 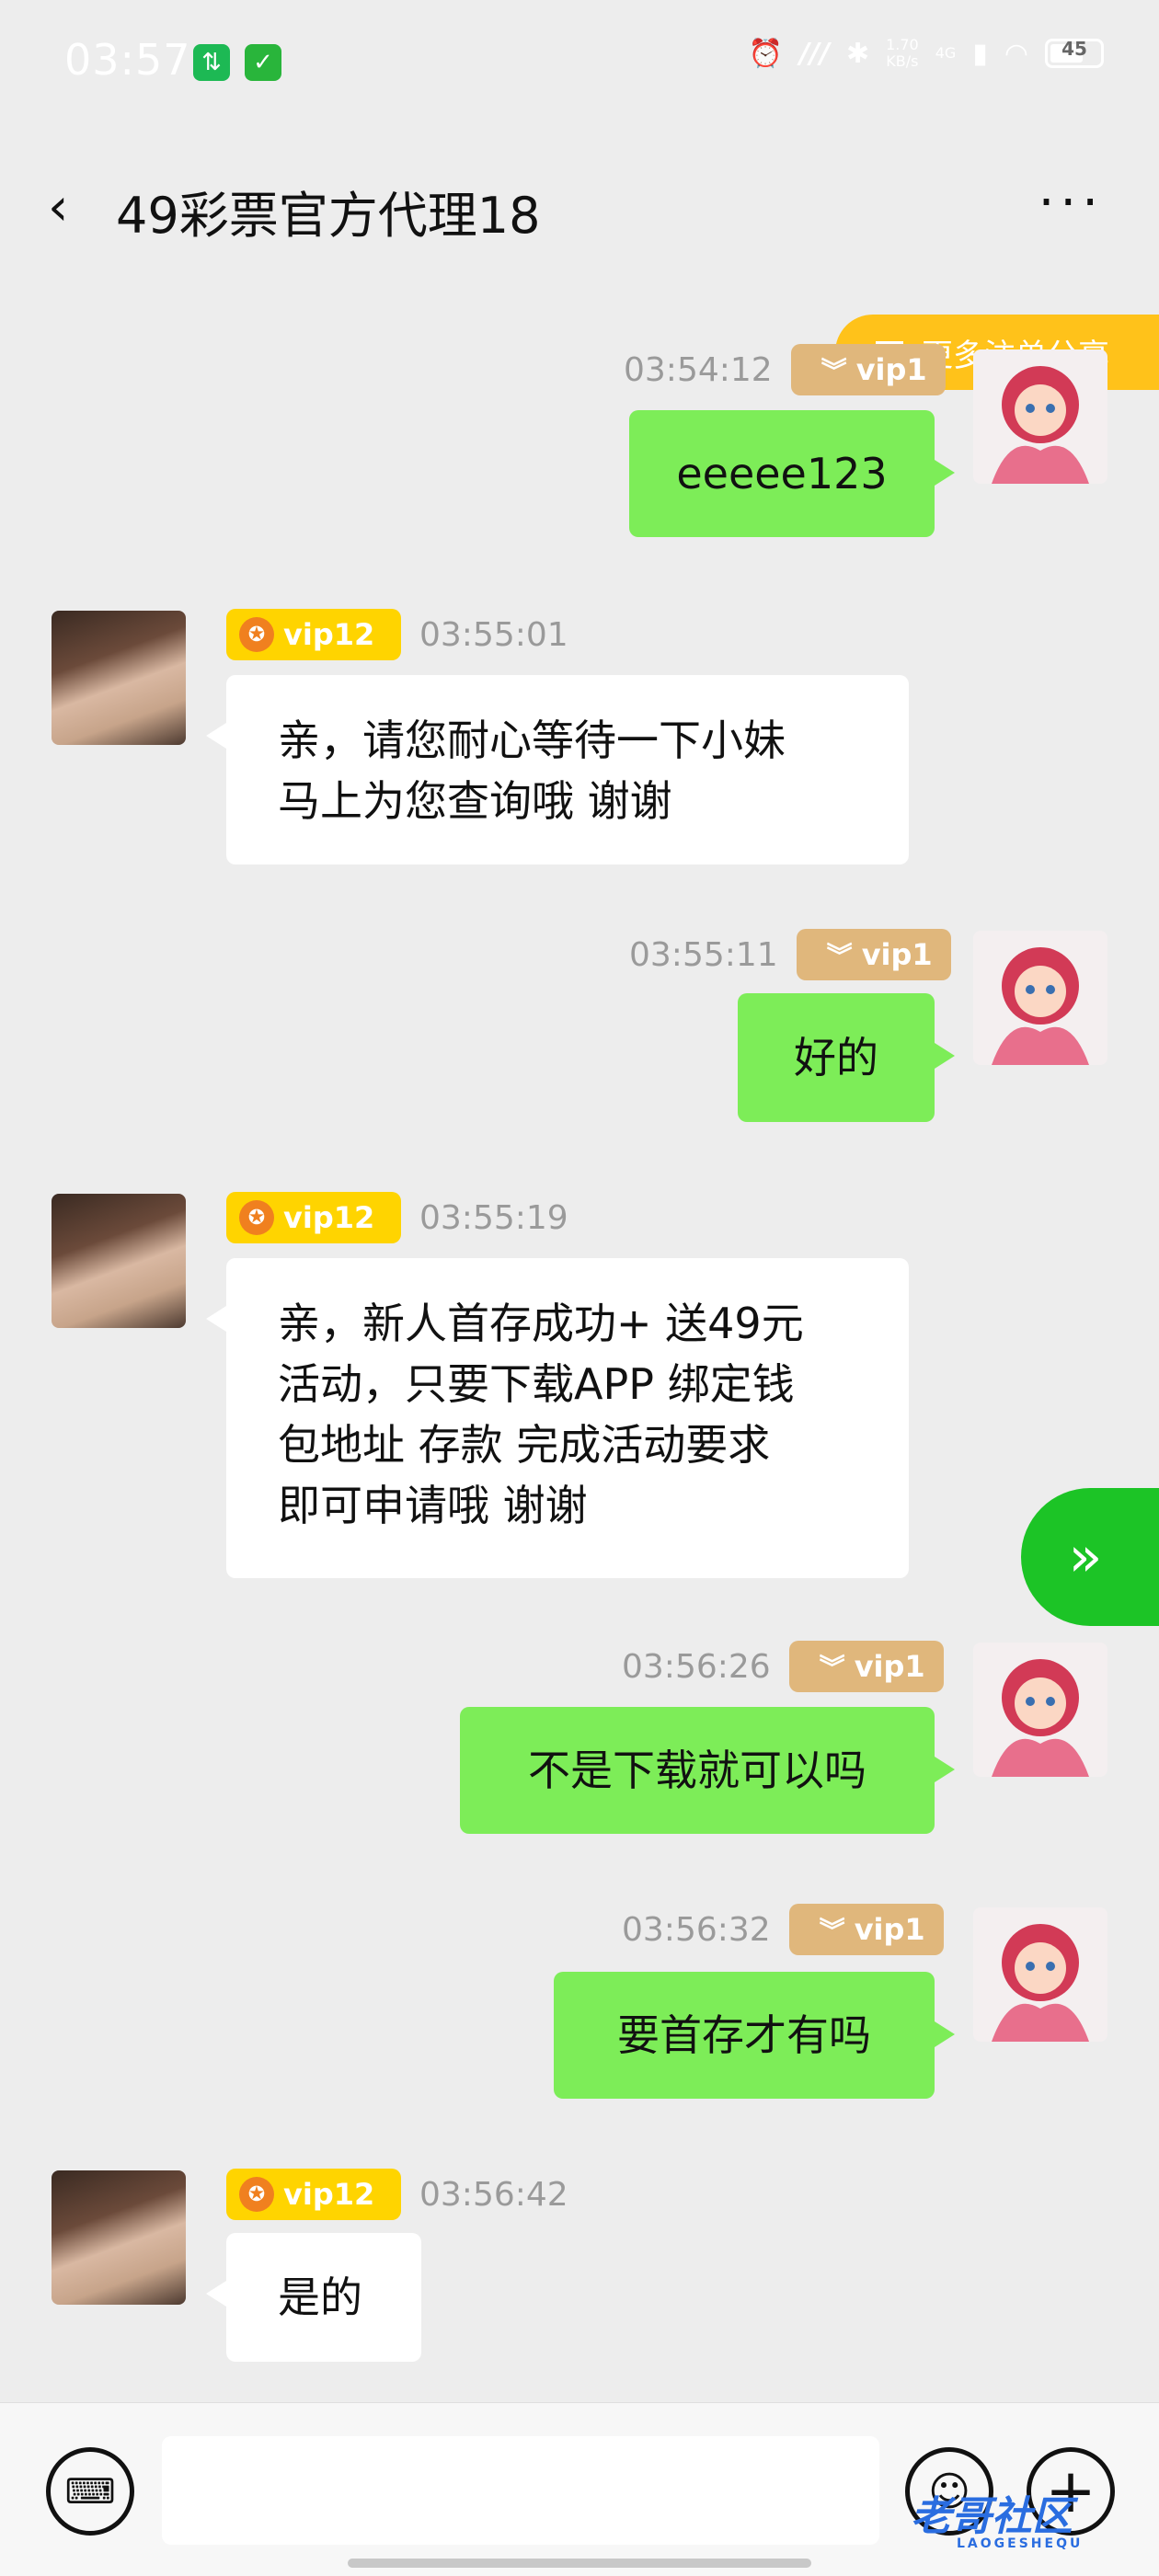 What do you see at coordinates (783, 1929) in the screenshot?
I see `message-meta: 03:56:32 ︾ vip1` at bounding box center [783, 1929].